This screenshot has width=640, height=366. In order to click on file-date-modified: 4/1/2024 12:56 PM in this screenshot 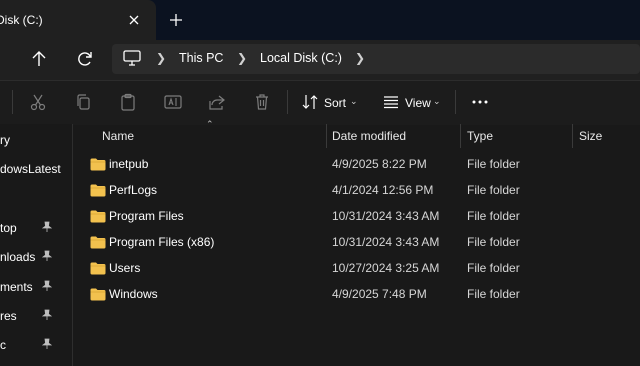, I will do `click(383, 190)`.